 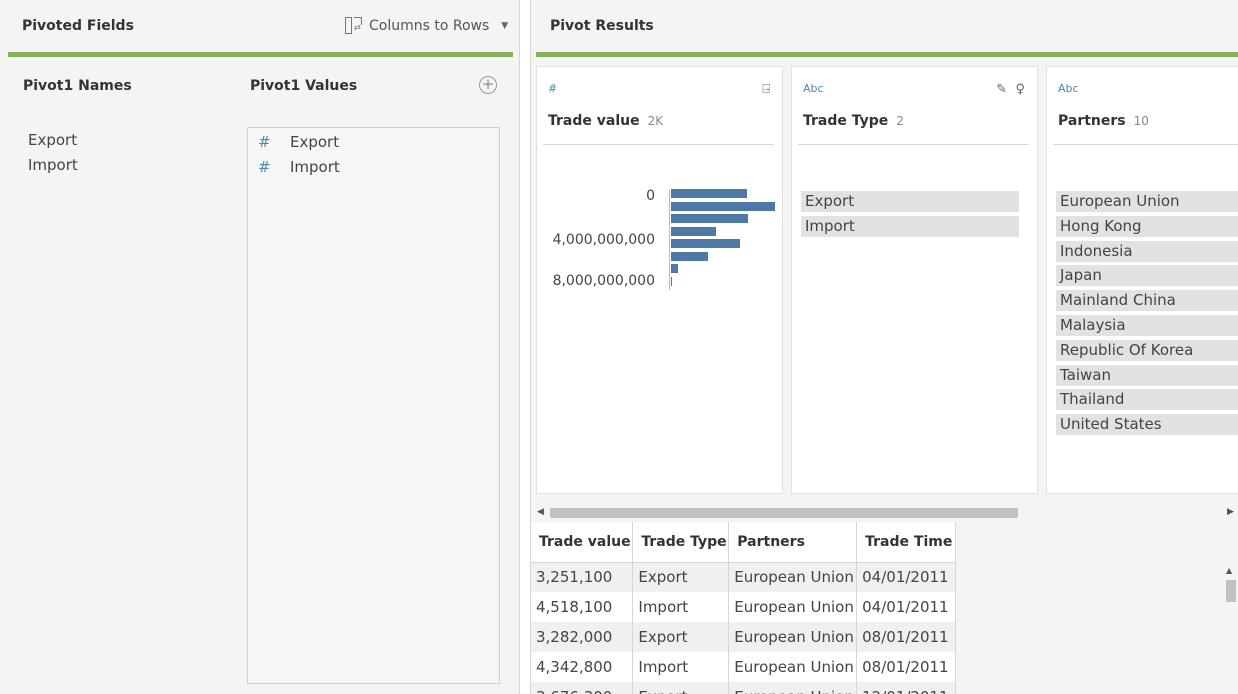 I want to click on horizontal-scrollbar: ◀ ▶, so click(x=884, y=512).